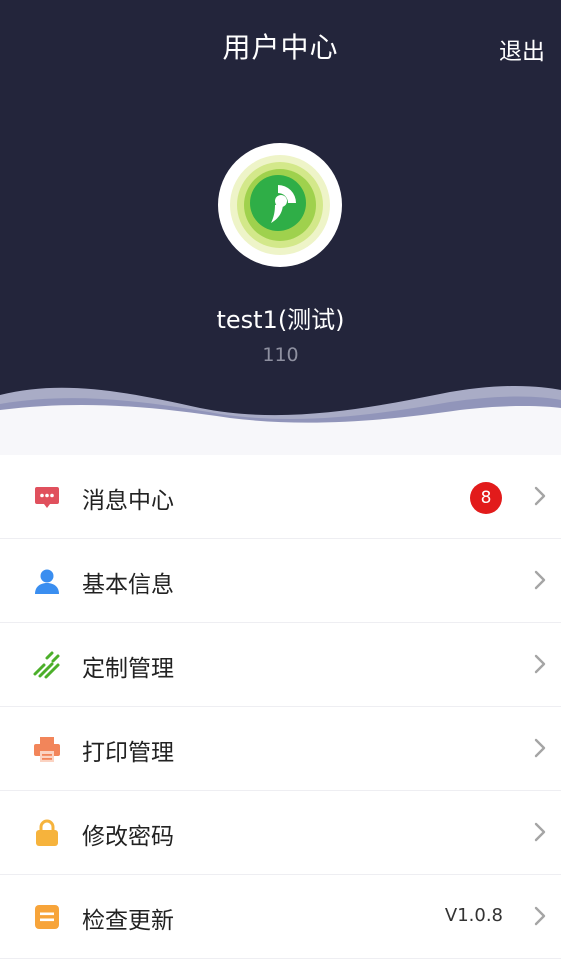 The width and height of the screenshot is (561, 959). I want to click on page-title: 用户中心, so click(280, 47).